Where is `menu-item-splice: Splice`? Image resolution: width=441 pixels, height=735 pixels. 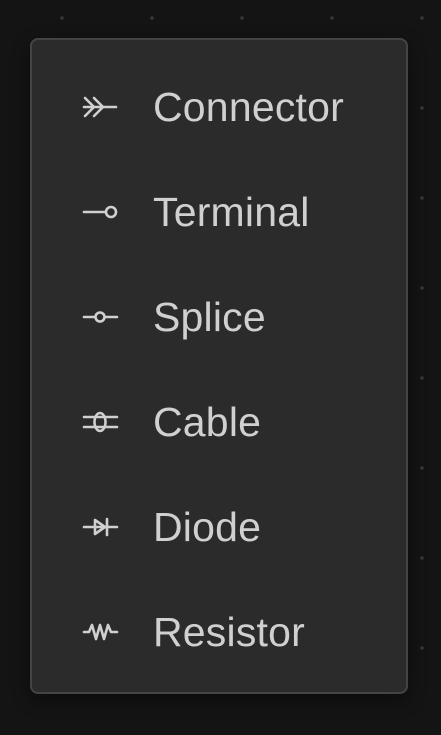 menu-item-splice: Splice is located at coordinates (219, 318).